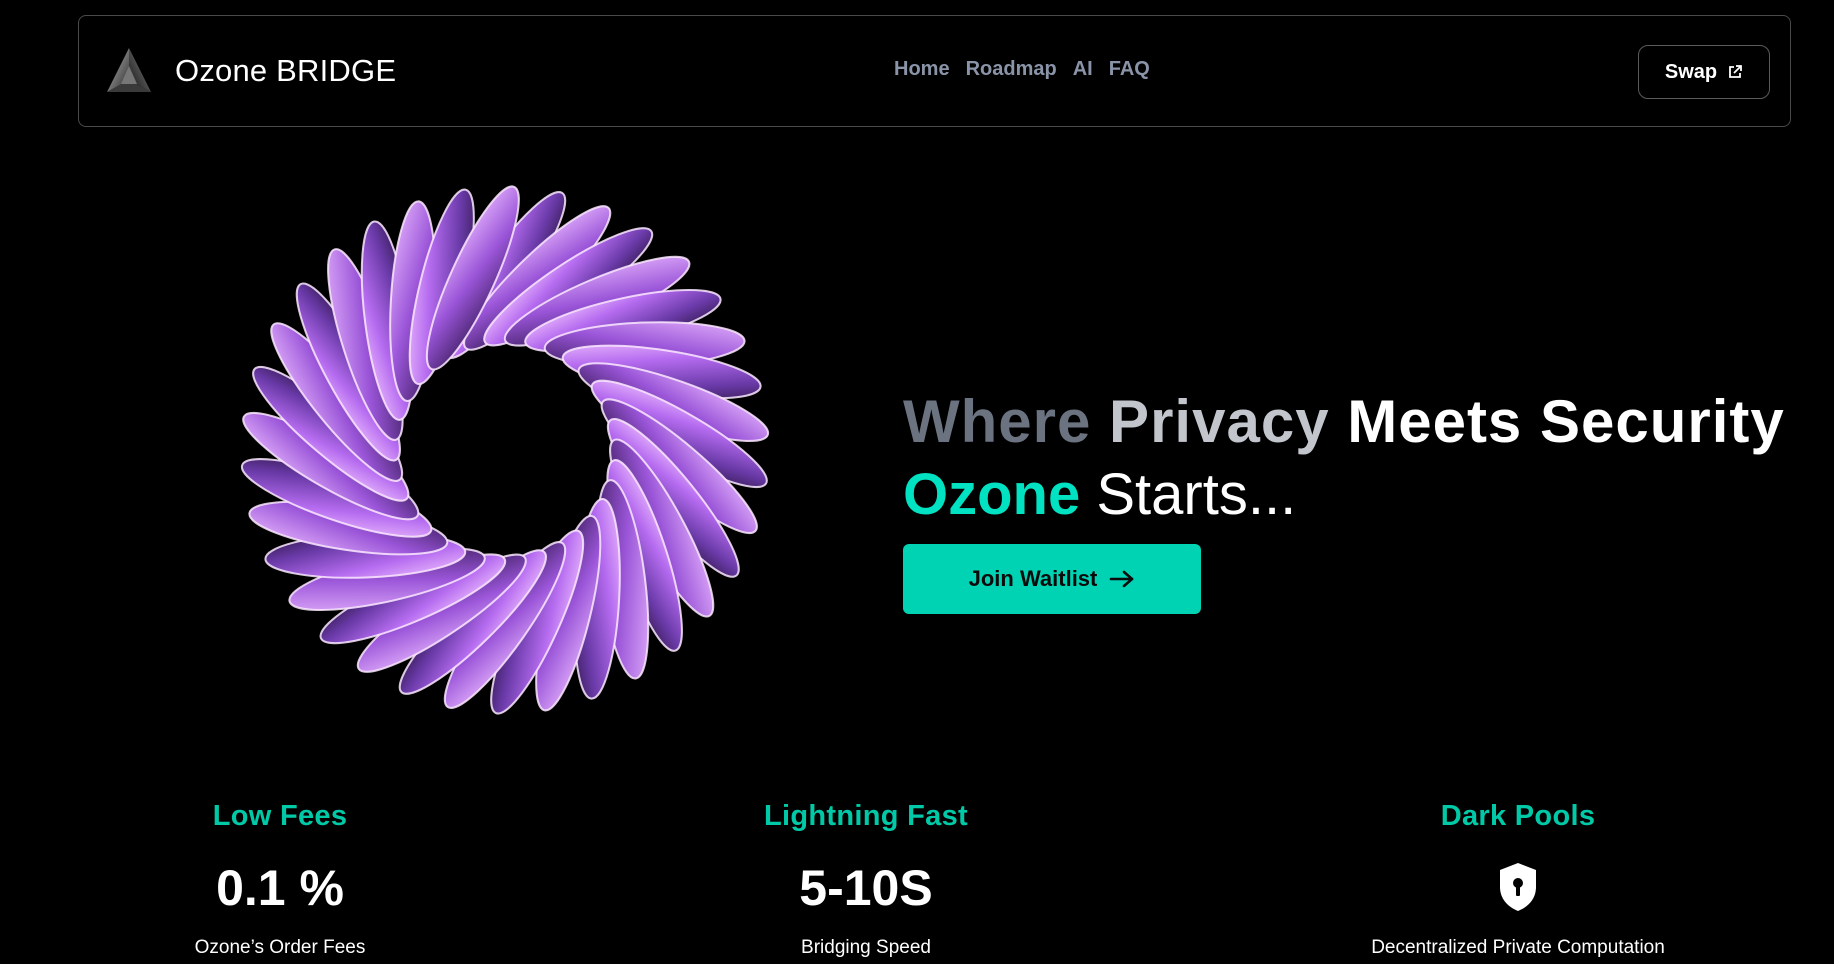  Describe the element at coordinates (129, 70) in the screenshot. I see `triangle-logo-icon` at that location.